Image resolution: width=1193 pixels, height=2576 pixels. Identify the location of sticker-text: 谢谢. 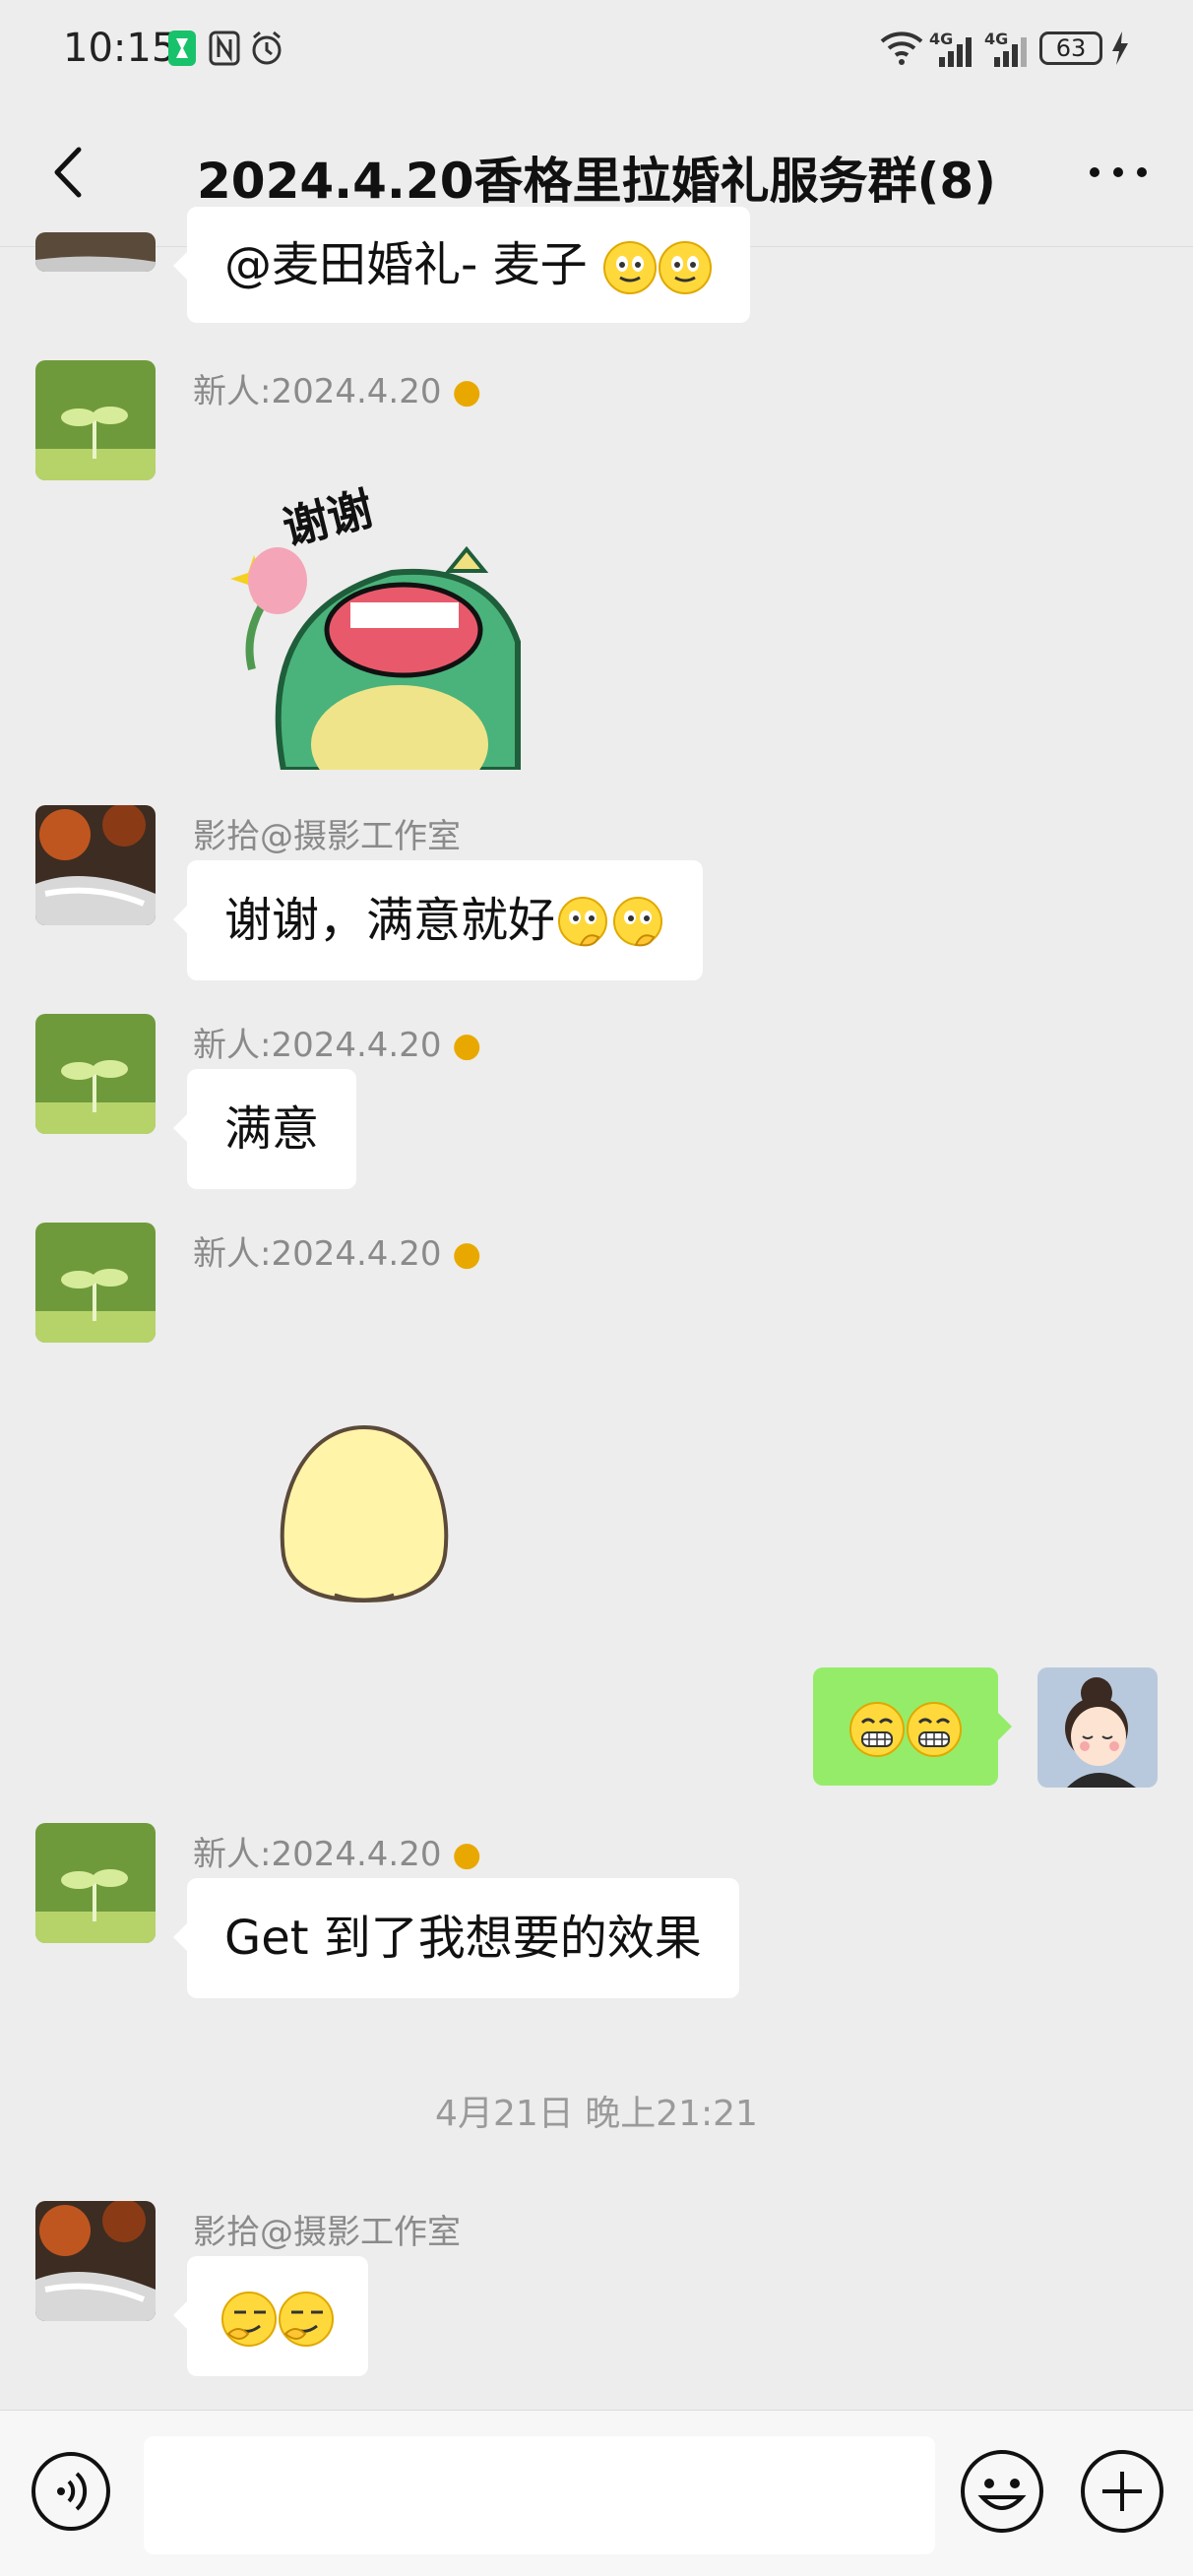
(328, 518).